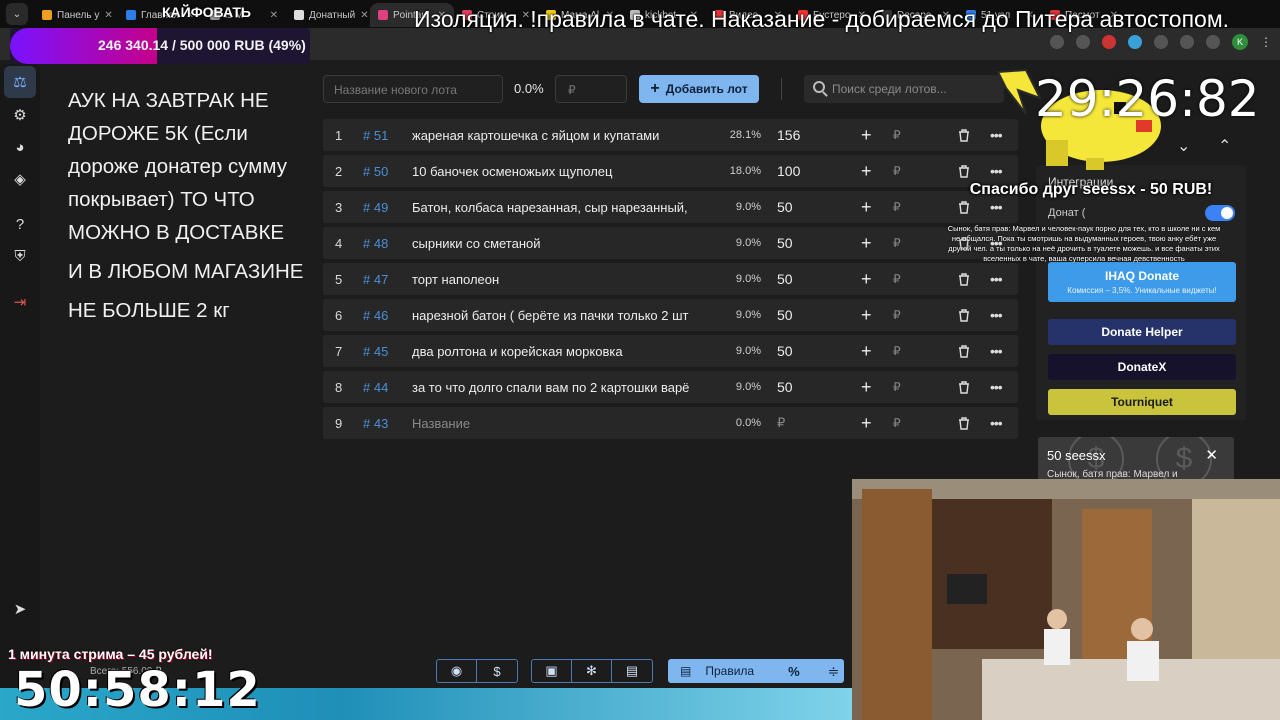 The height and width of the screenshot is (720, 1280). I want to click on logout-icon: ⇥, so click(20, 302).